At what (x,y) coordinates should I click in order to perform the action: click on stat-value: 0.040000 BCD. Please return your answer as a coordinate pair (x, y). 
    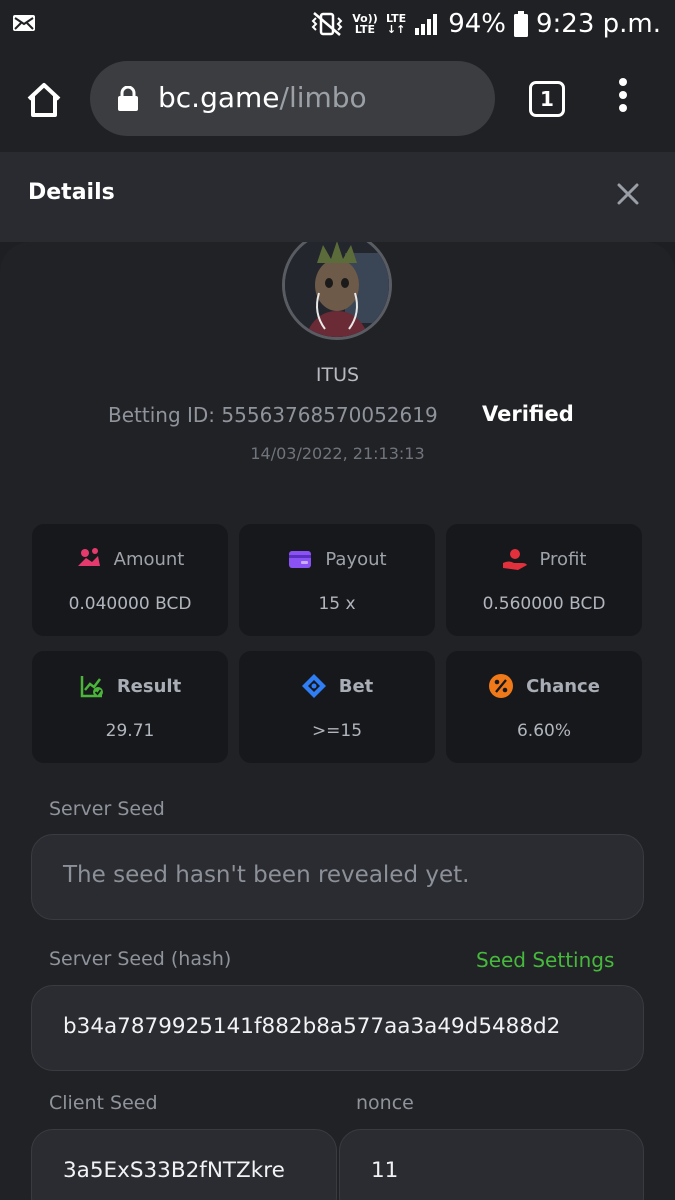
    Looking at the image, I should click on (130, 604).